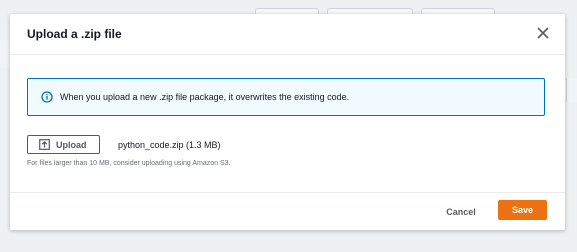 This screenshot has height=252, width=577. Describe the element at coordinates (287, 192) in the screenshot. I see `modal-footer-divider` at that location.